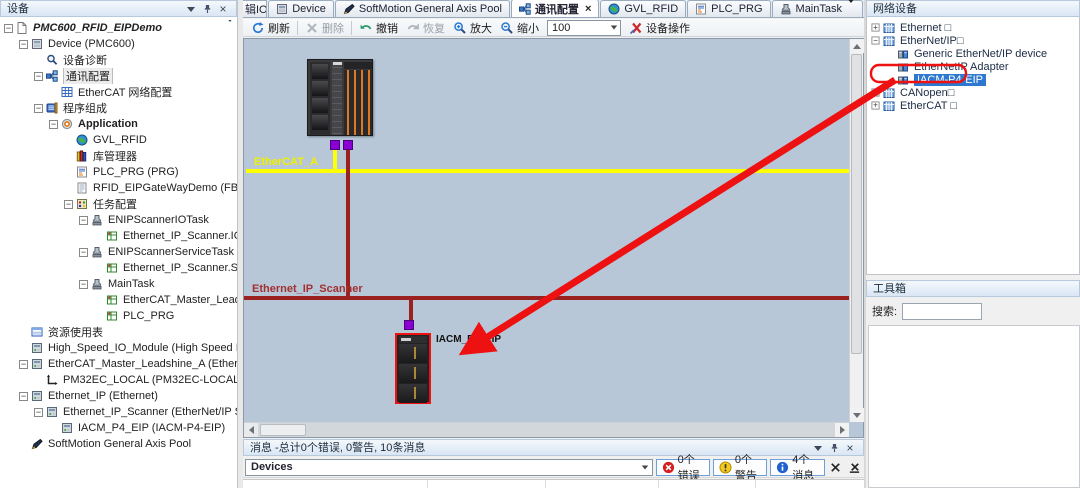 This screenshot has height=488, width=1080. What do you see at coordinates (584, 27) in the screenshot?
I see `zoom-level-combo: 100` at bounding box center [584, 27].